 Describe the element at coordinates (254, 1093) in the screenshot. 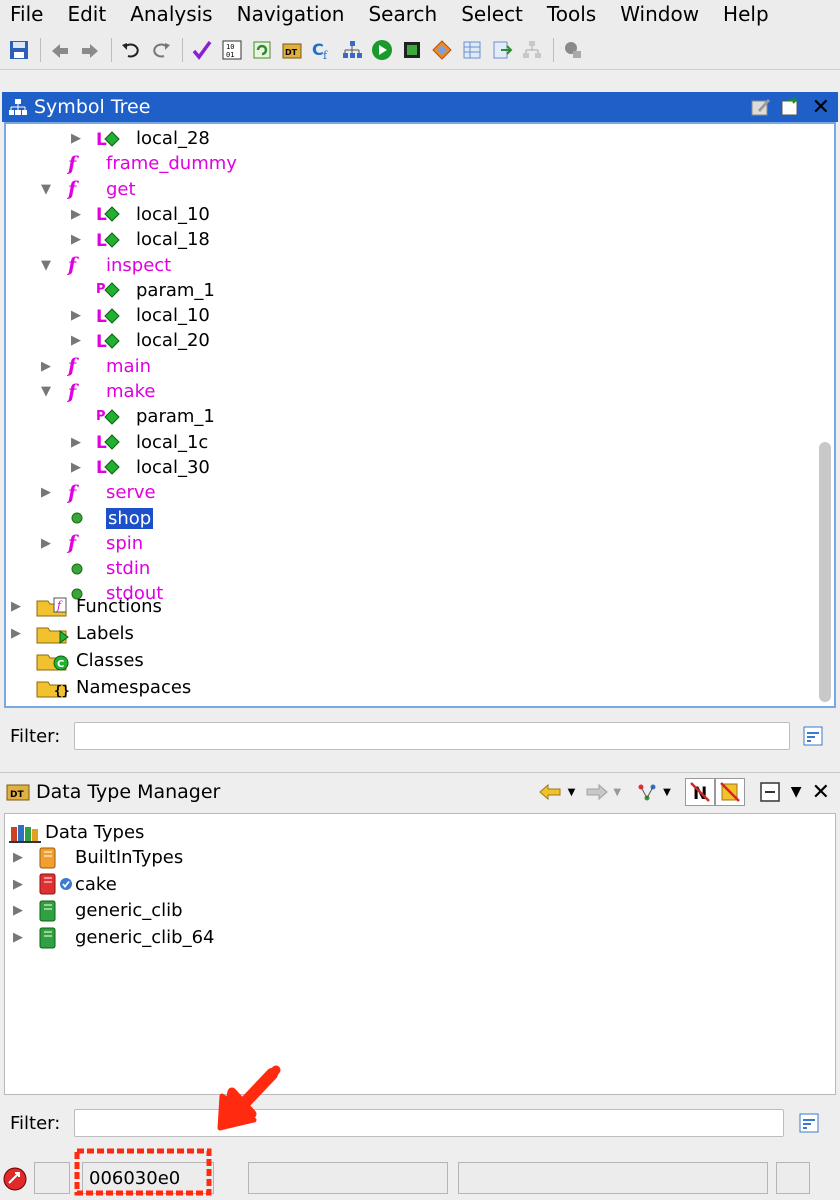

I see `annotation-arrow-shaft-icon` at that location.